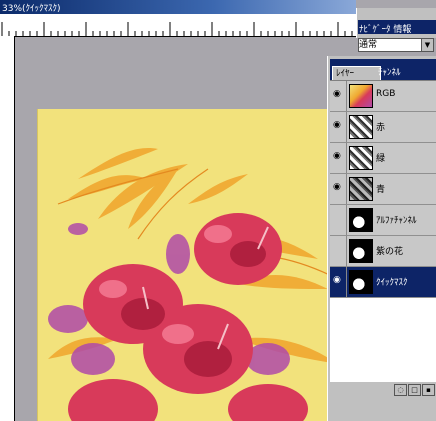 The width and height of the screenshot is (436, 421). I want to click on channel-name: ｸｲｯｸﾏｽｸ, so click(392, 283).